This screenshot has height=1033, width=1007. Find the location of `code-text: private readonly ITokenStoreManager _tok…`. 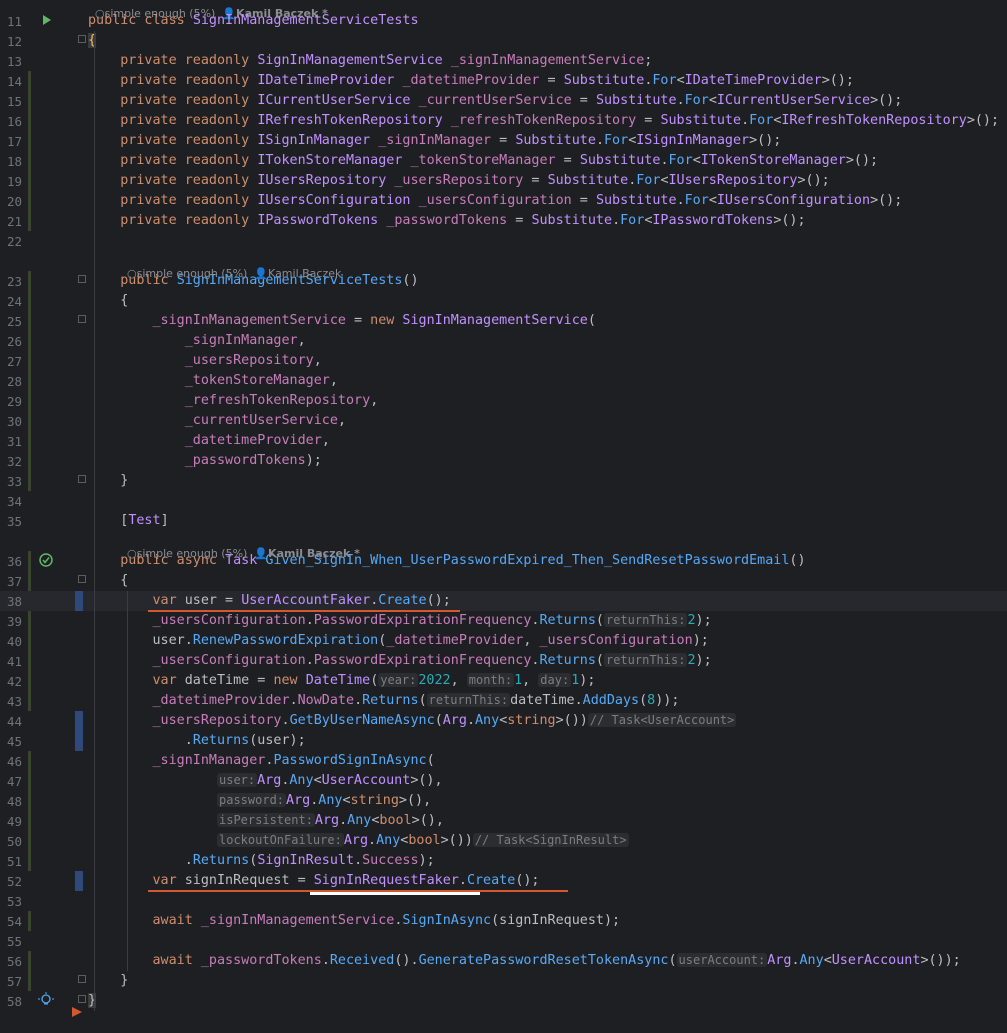

code-text: private readonly ITokenStoreManager _tok… is located at coordinates (483, 160).